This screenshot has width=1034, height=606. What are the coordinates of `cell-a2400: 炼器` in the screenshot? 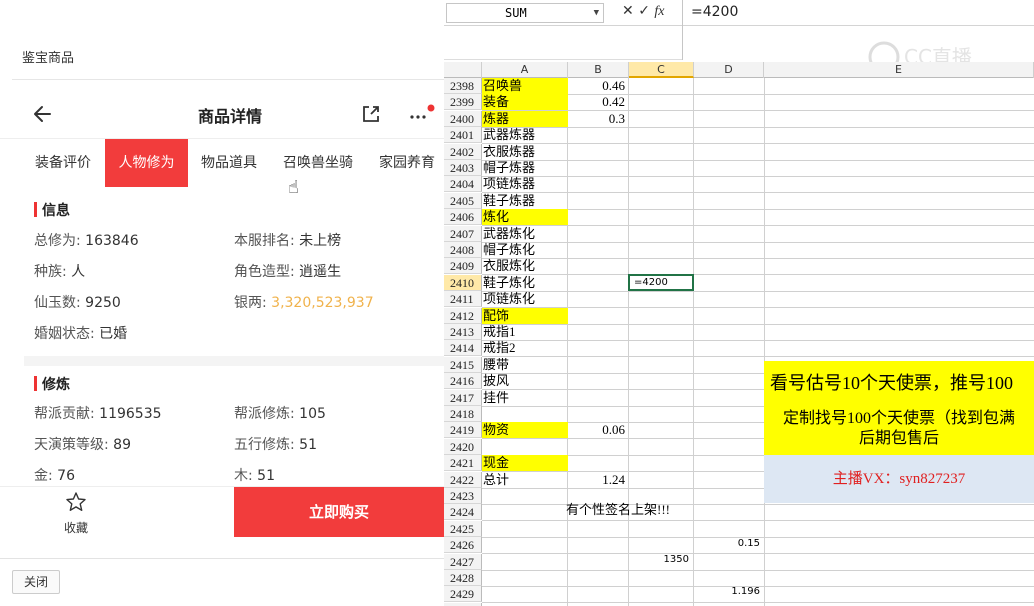 It's located at (525, 119).